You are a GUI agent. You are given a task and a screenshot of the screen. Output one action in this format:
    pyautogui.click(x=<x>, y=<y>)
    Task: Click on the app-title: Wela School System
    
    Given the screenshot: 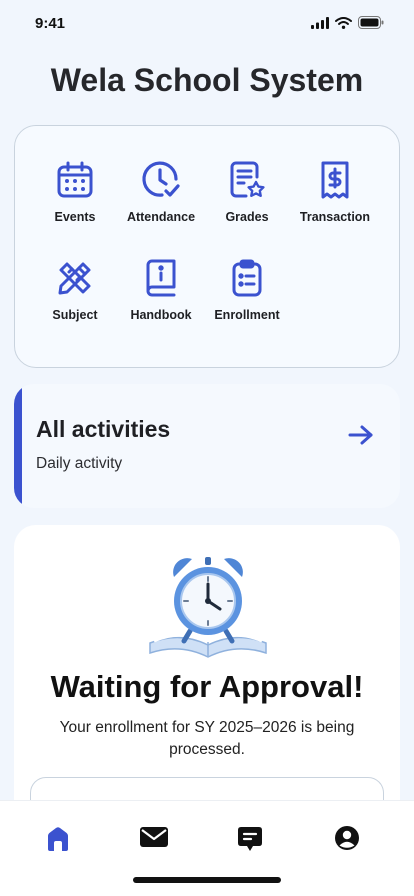 What is the action you would take?
    pyautogui.click(x=207, y=80)
    